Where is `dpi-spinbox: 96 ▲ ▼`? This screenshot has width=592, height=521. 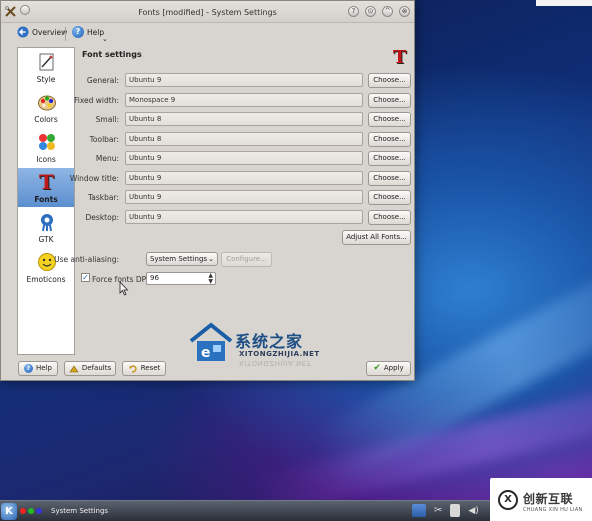
dpi-spinbox: 96 ▲ ▼ is located at coordinates (181, 278).